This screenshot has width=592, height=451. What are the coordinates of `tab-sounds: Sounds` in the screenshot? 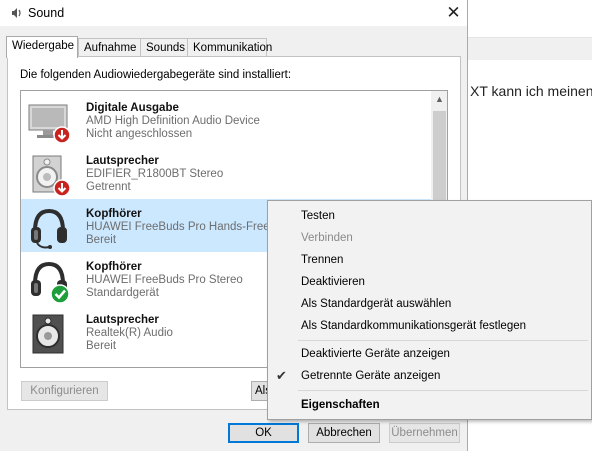 It's located at (164, 47).